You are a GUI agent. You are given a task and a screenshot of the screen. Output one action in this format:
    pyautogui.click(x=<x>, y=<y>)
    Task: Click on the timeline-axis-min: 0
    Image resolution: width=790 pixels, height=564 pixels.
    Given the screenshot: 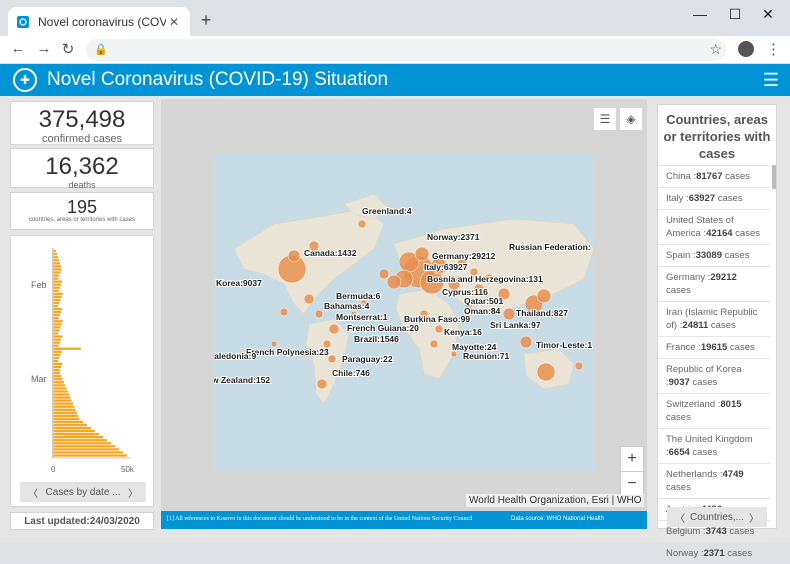 What is the action you would take?
    pyautogui.click(x=53, y=469)
    